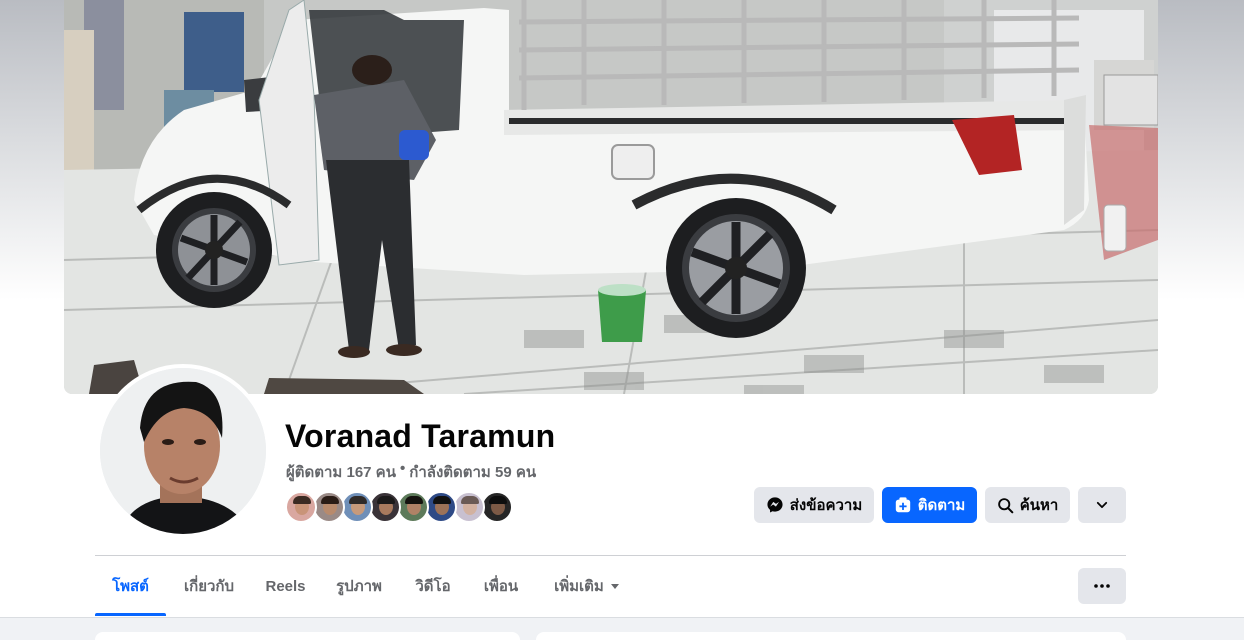 The image size is (1244, 640). I want to click on tab-reels-label: Reels, so click(285, 586).